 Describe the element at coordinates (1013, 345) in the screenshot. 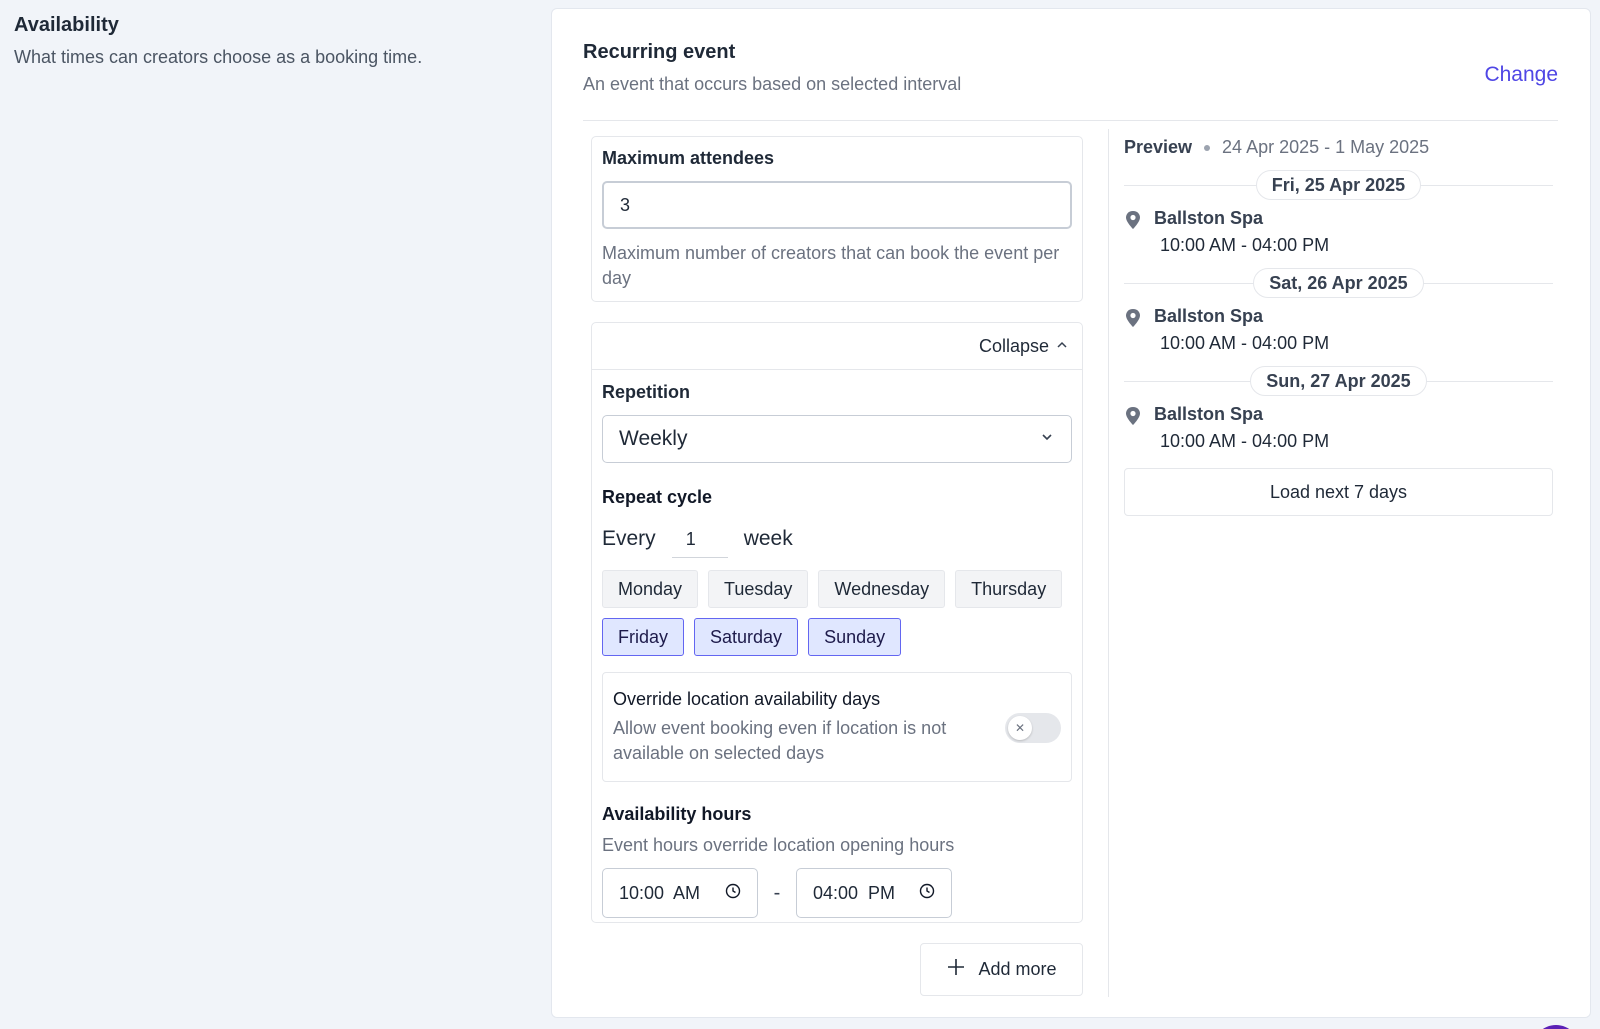

I see `collapse-label: Collapse` at that location.